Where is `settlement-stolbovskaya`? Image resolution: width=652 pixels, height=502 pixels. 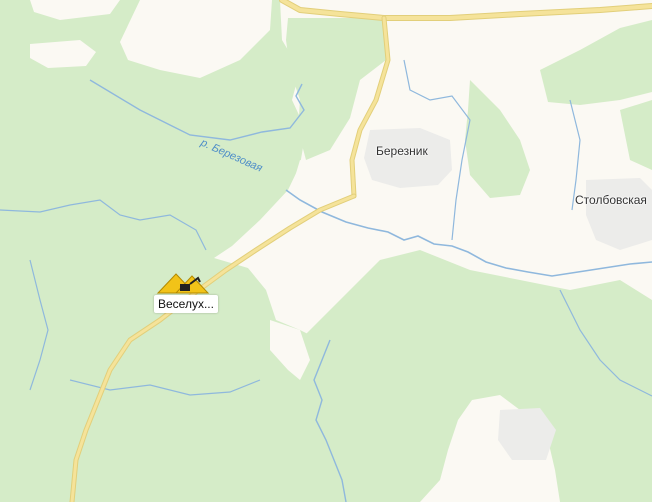 settlement-stolbovskaya is located at coordinates (619, 214).